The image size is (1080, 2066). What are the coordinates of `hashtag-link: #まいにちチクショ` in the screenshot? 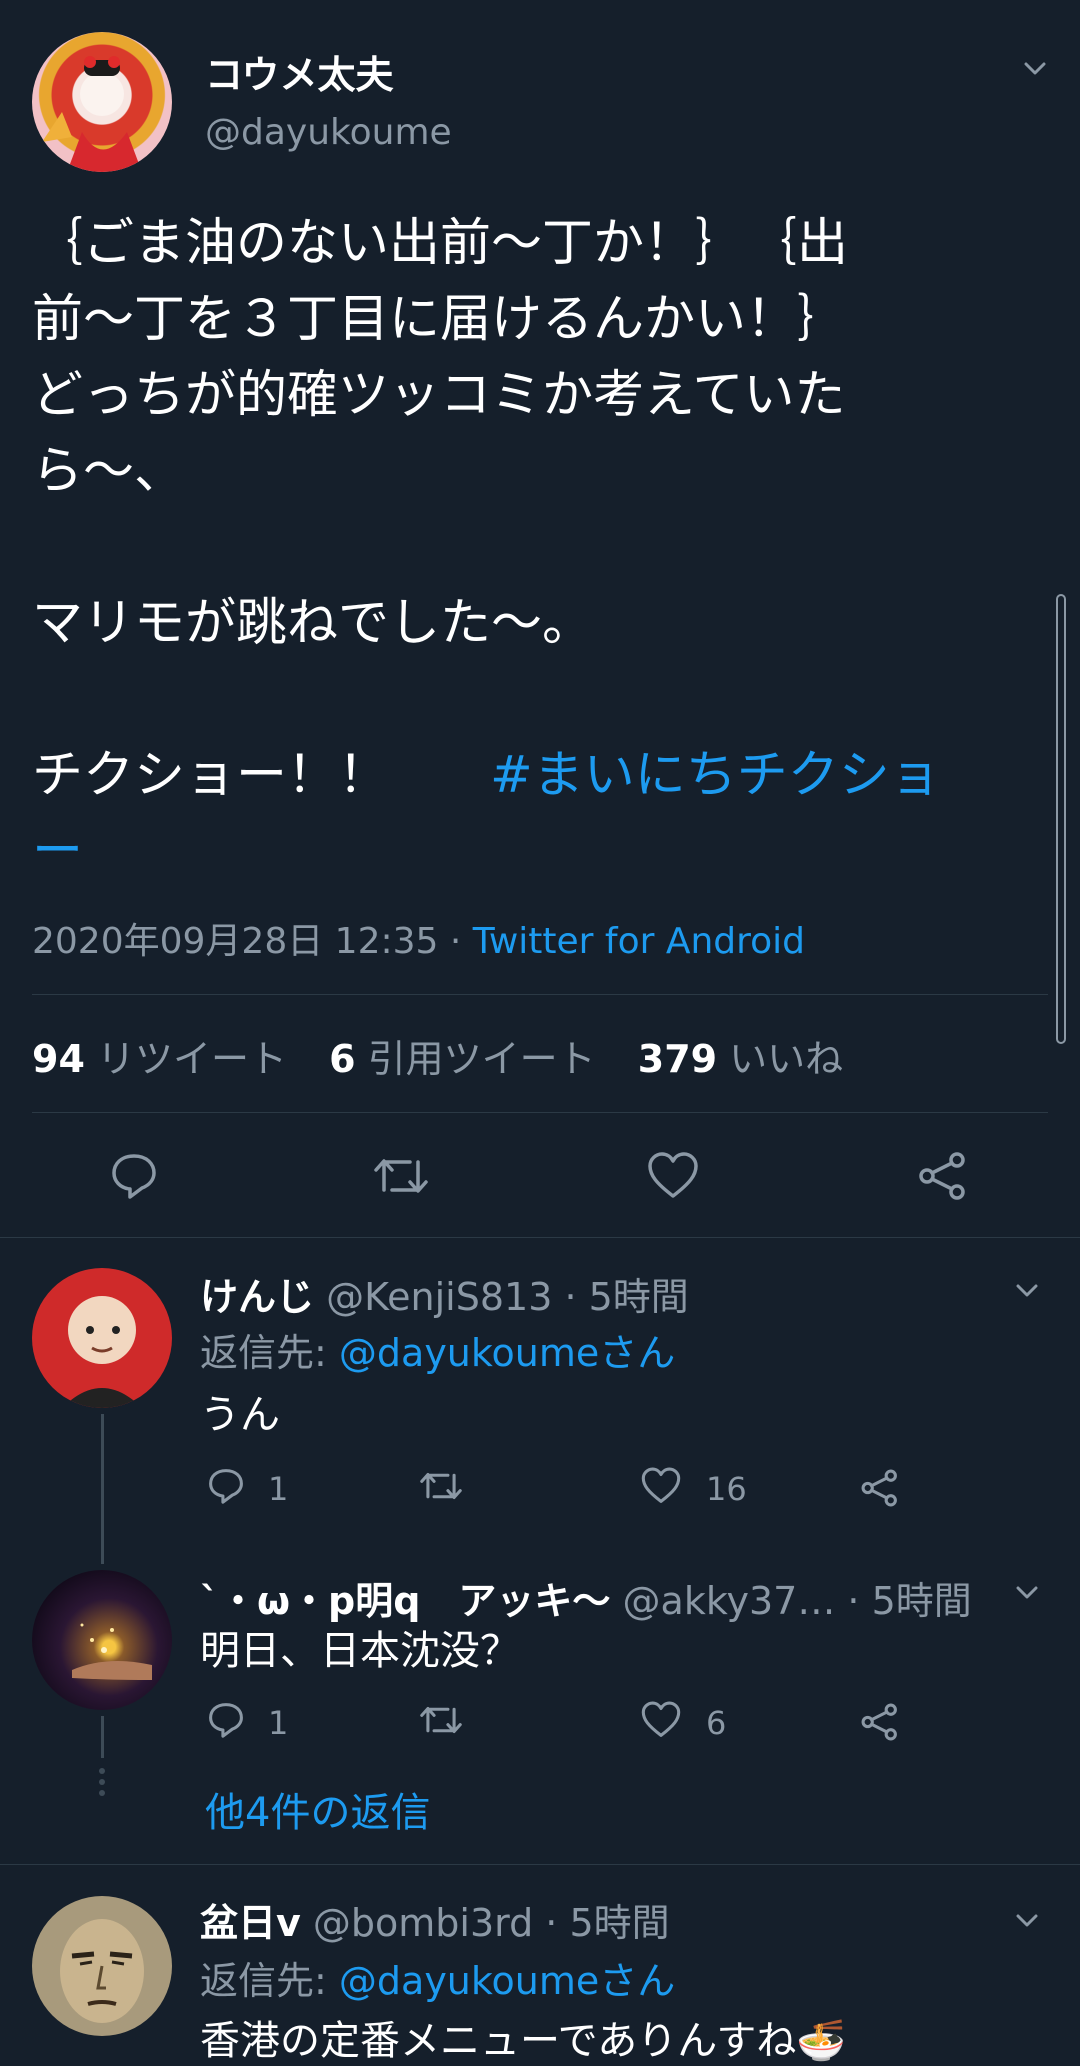 It's located at (715, 775).